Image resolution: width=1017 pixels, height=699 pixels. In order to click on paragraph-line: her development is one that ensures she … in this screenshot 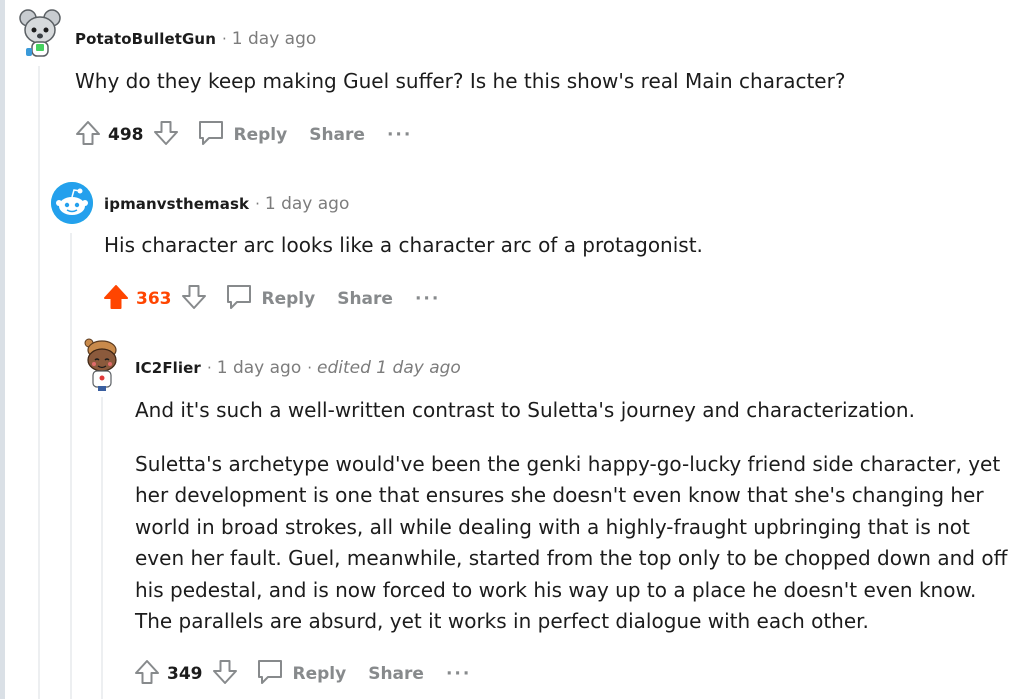, I will do `click(559, 495)`.